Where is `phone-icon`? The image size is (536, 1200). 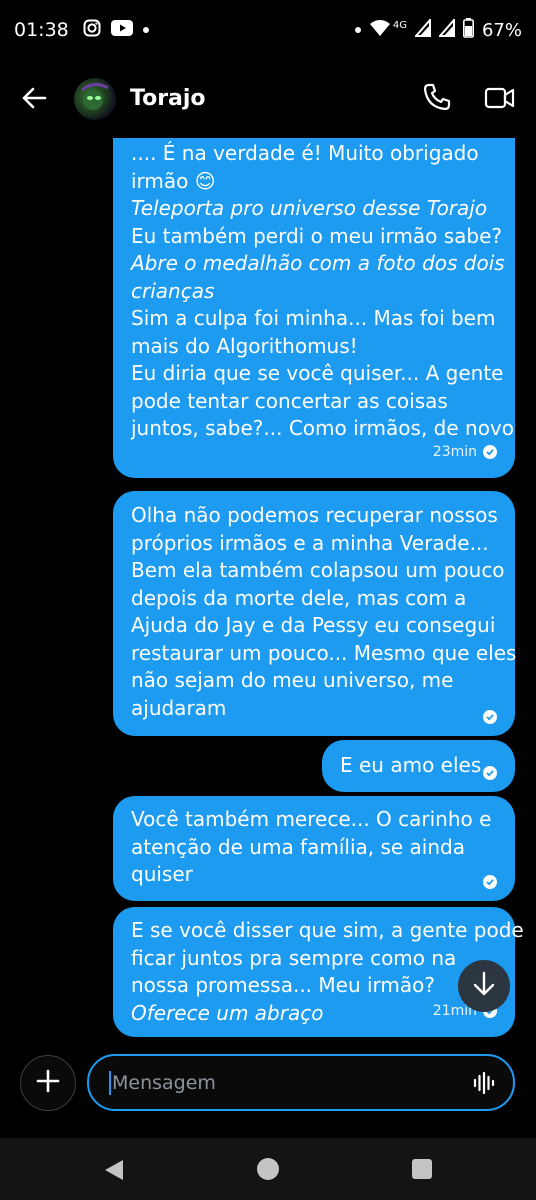
phone-icon is located at coordinates (437, 97).